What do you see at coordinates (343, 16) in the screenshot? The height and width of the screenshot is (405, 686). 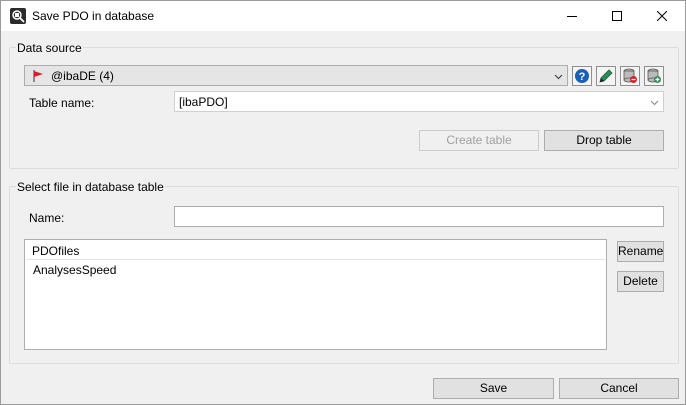 I see `title-bar: Save PDO in database` at bounding box center [343, 16].